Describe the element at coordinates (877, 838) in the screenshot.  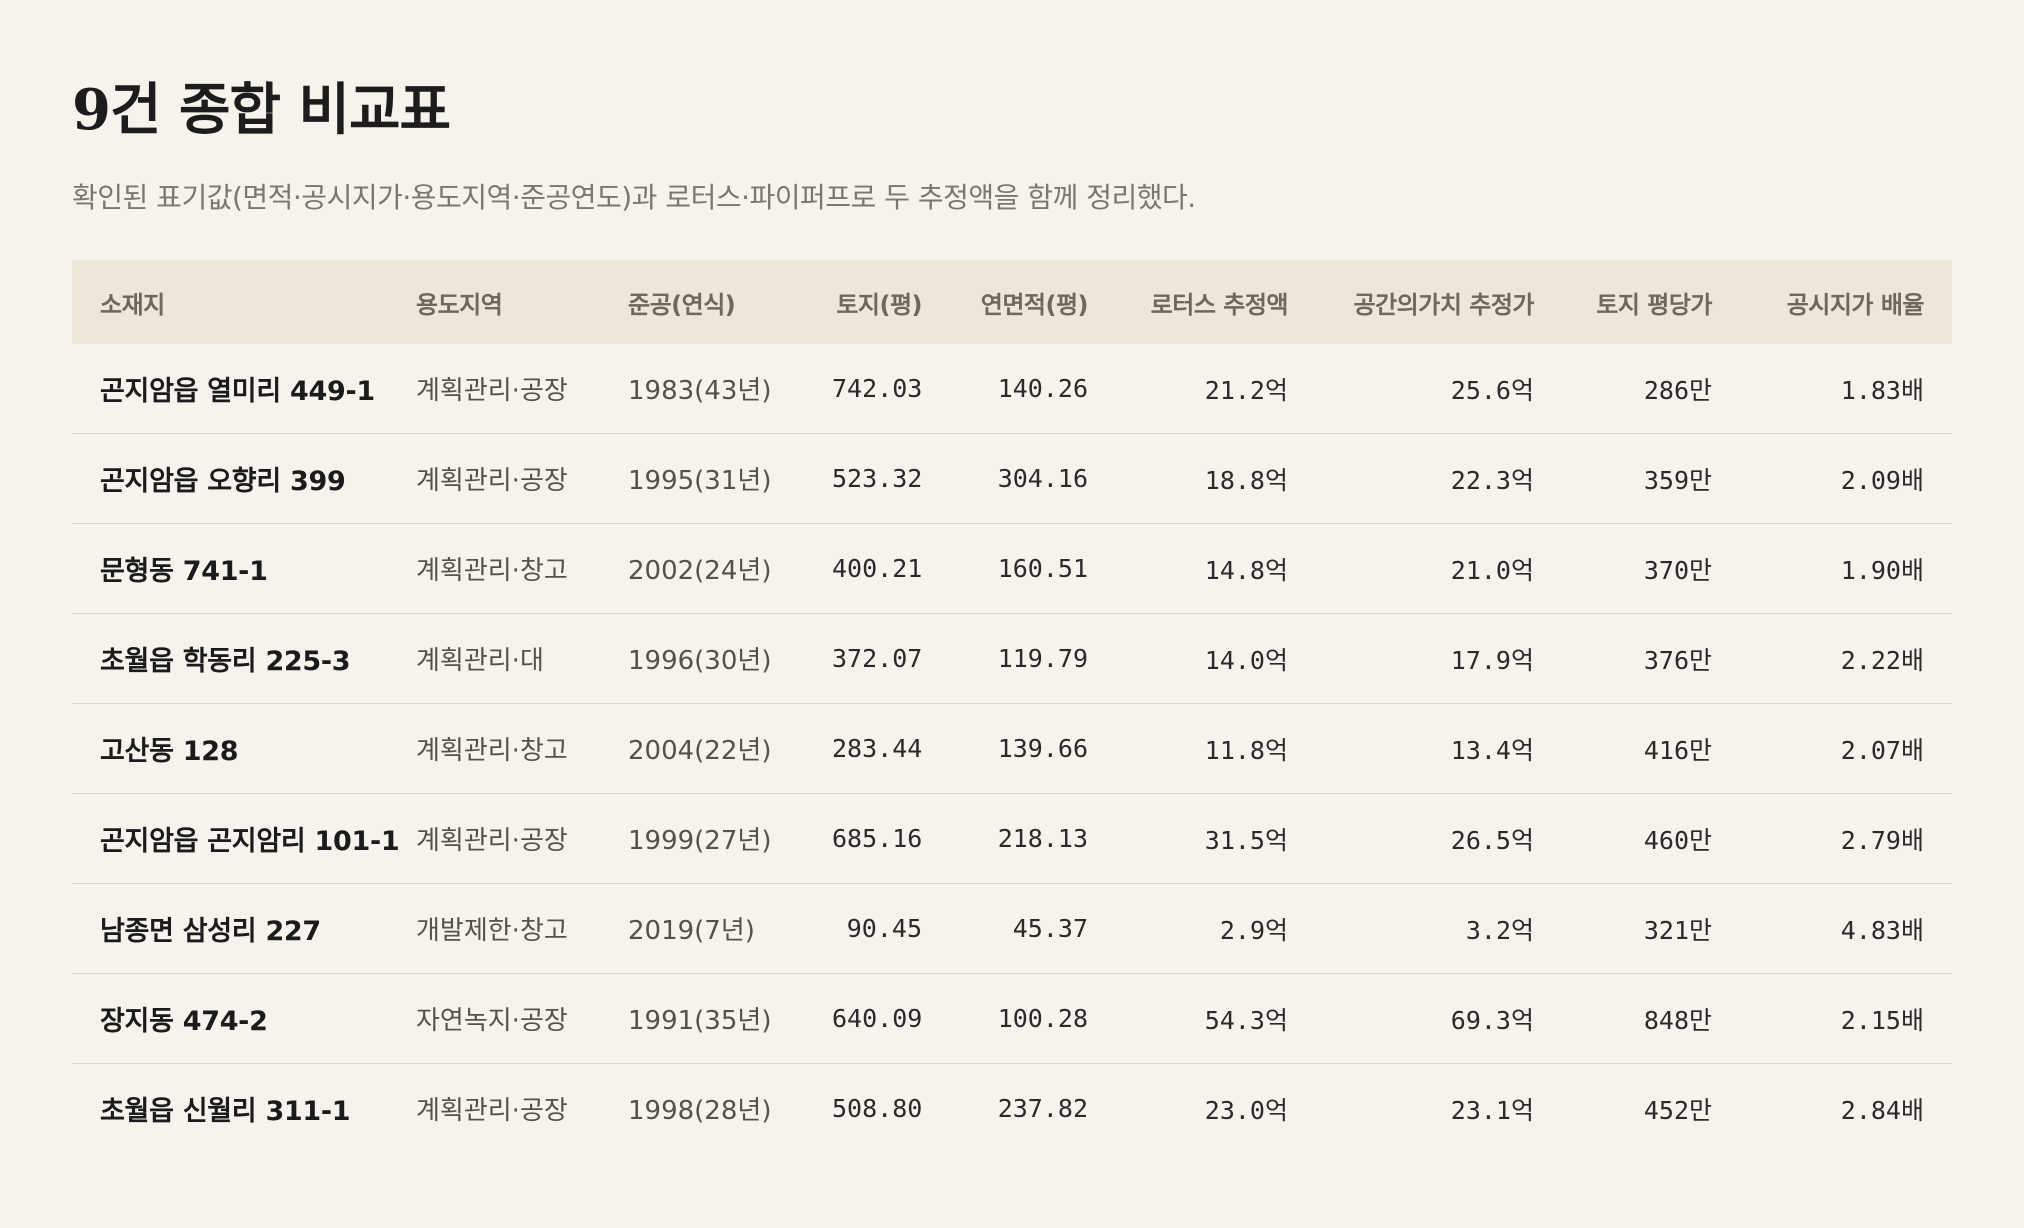
I see `cell-land-area: 685.16` at that location.